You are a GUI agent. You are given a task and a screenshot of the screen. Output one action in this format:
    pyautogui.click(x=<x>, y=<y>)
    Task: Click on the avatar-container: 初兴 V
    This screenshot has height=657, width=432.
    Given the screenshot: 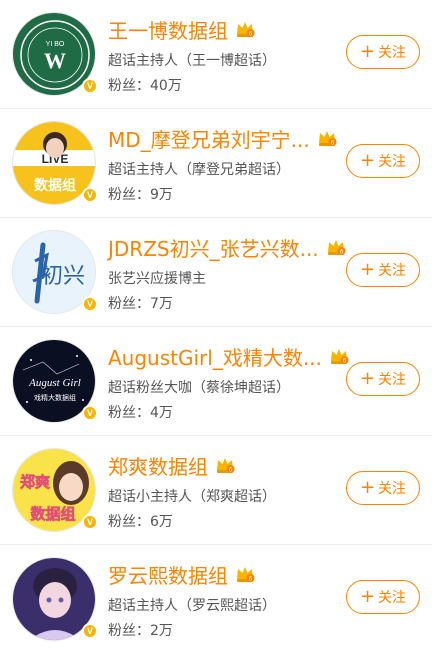 What is the action you would take?
    pyautogui.click(x=55, y=273)
    